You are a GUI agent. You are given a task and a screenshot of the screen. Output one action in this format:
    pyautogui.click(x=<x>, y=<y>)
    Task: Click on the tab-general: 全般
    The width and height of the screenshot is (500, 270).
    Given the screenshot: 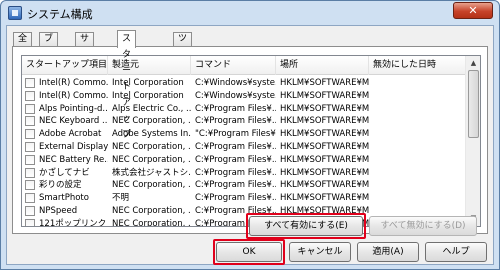 What is the action you would take?
    pyautogui.click(x=23, y=44)
    